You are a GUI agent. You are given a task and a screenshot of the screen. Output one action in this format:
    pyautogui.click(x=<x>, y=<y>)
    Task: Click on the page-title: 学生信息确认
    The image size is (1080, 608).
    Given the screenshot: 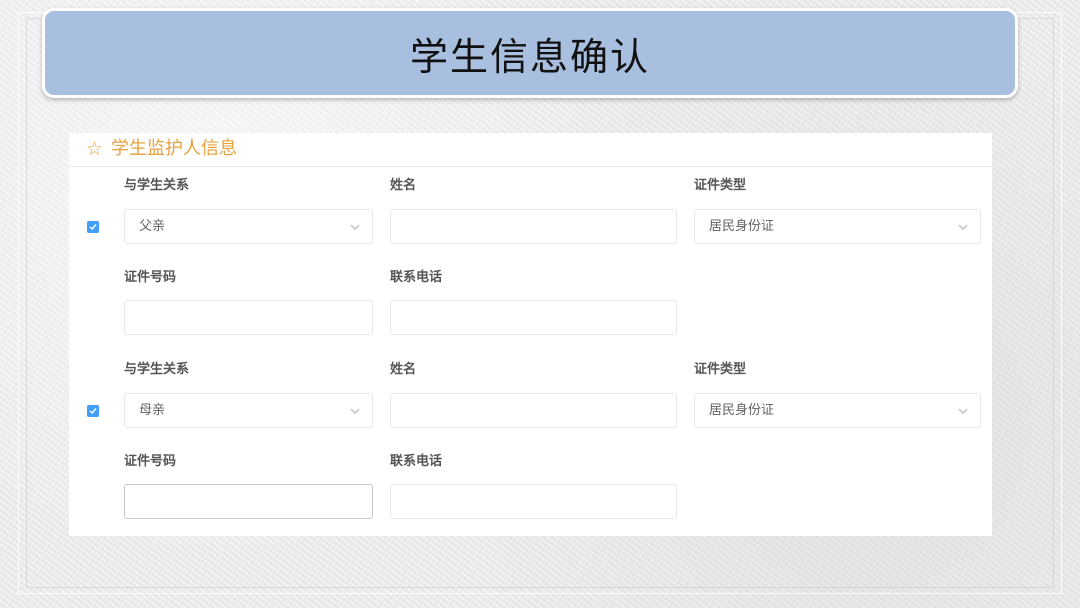 What is the action you would take?
    pyautogui.click(x=529, y=56)
    